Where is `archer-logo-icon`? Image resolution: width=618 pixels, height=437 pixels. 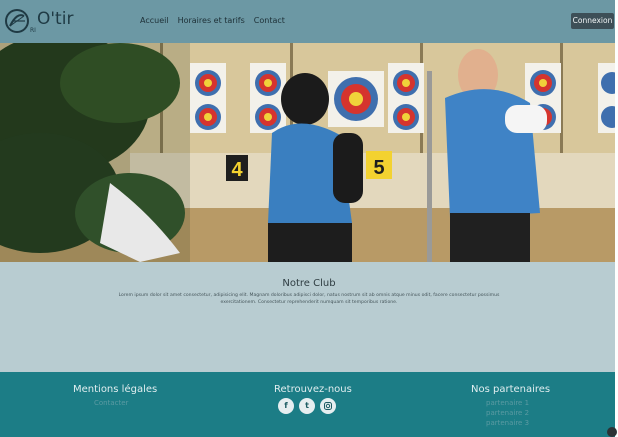
archer-logo-icon is located at coordinates (17, 21).